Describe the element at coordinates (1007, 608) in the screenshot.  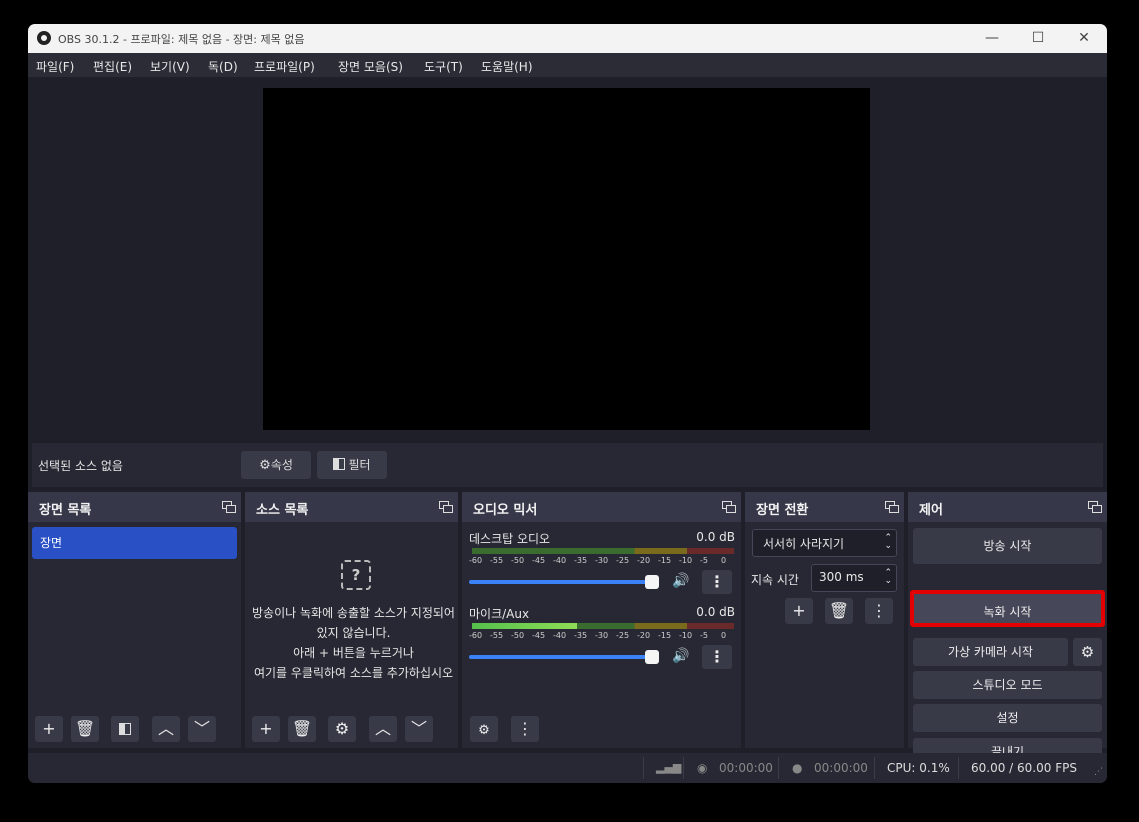
I see `start-recording-button: 녹화 시작` at that location.